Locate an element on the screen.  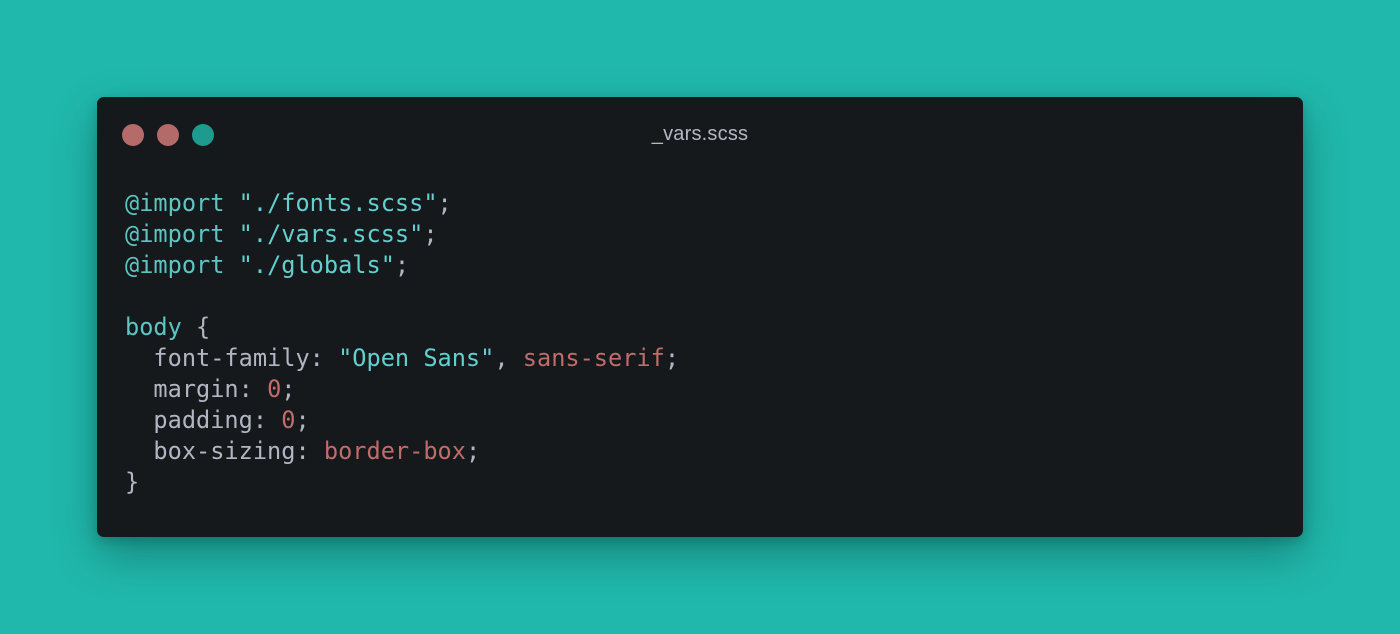
punctuation-token: , is located at coordinates (508, 358).